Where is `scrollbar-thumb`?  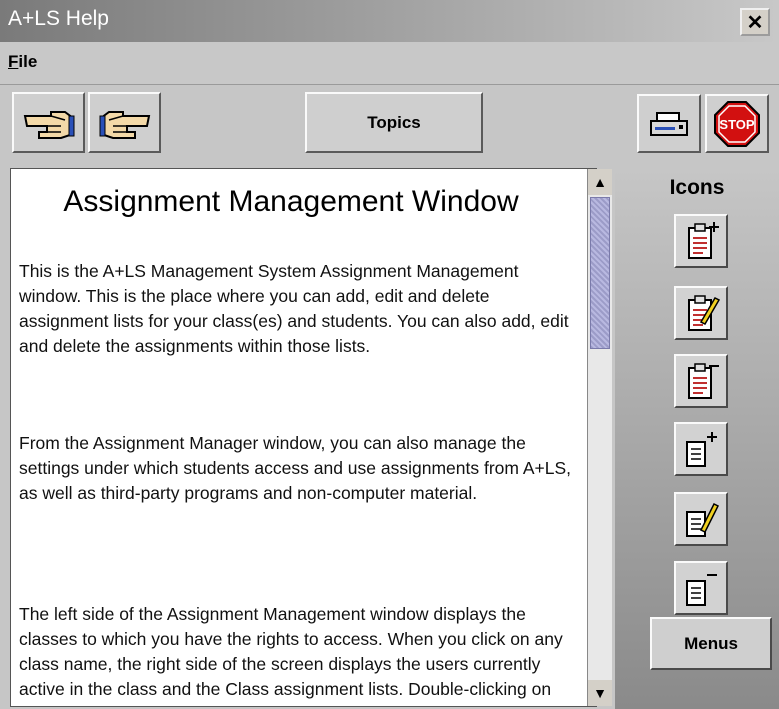 scrollbar-thumb is located at coordinates (600, 273).